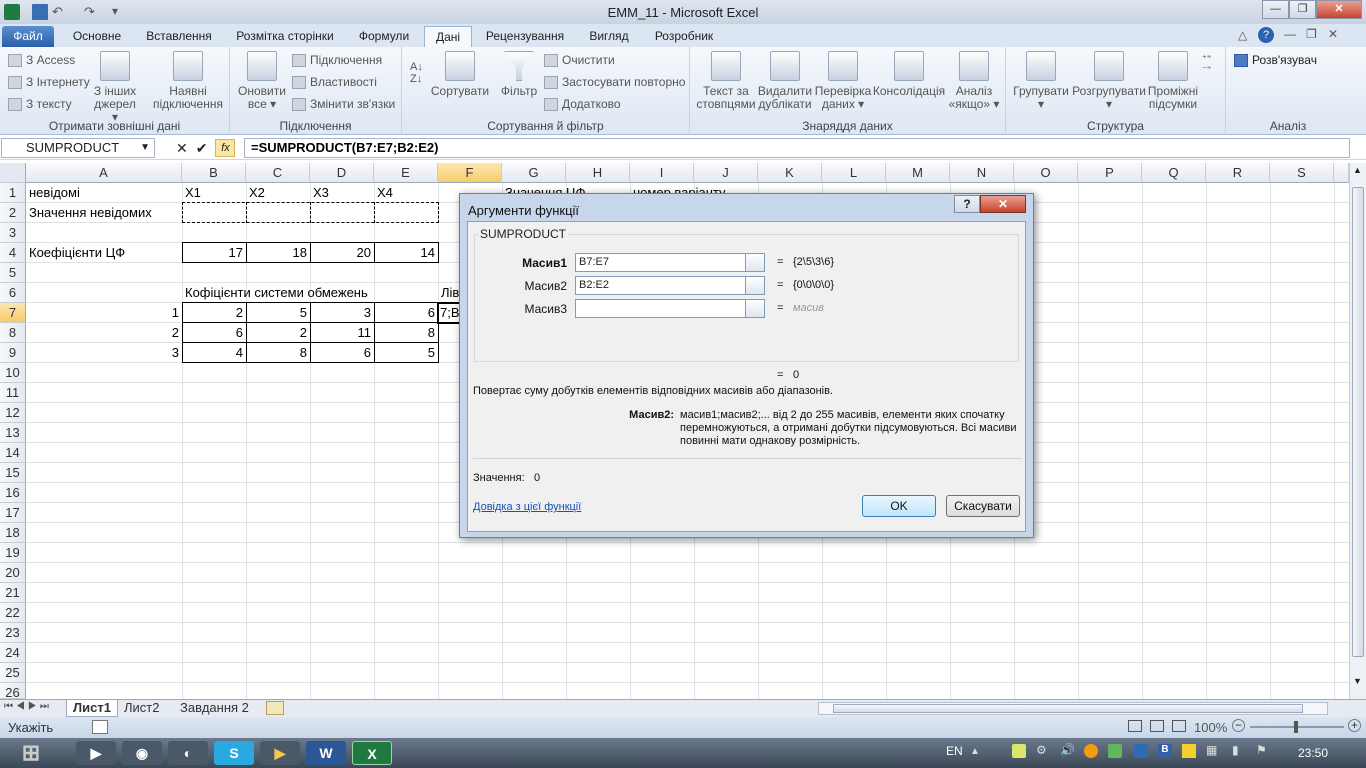 This screenshot has width=1366, height=768. I want to click on flag-icon: ⚑, so click(1261, 750).